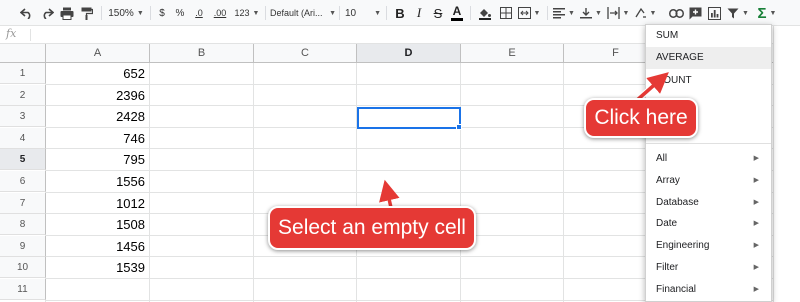 This screenshot has width=800, height=302. Describe the element at coordinates (23, 138) in the screenshot. I see `row-header-4: 4` at that location.